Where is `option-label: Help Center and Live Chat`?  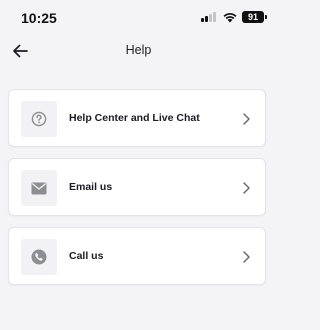
option-label: Help Center and Live Chat is located at coordinates (134, 118).